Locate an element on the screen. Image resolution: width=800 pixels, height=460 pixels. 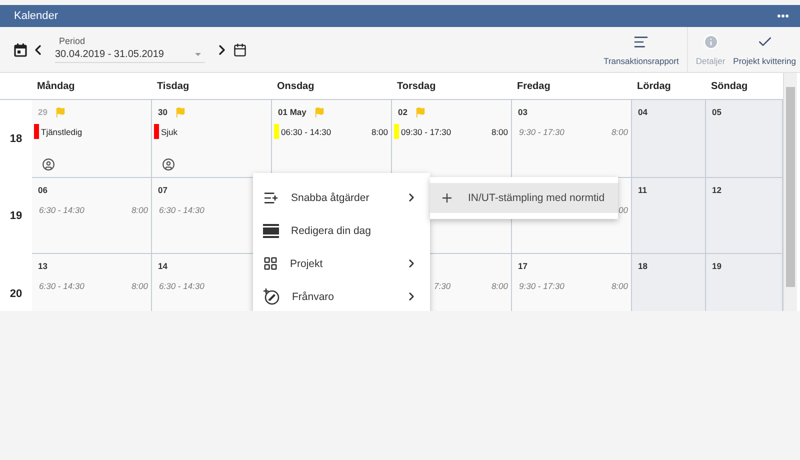
date-number: 05 is located at coordinates (717, 112).